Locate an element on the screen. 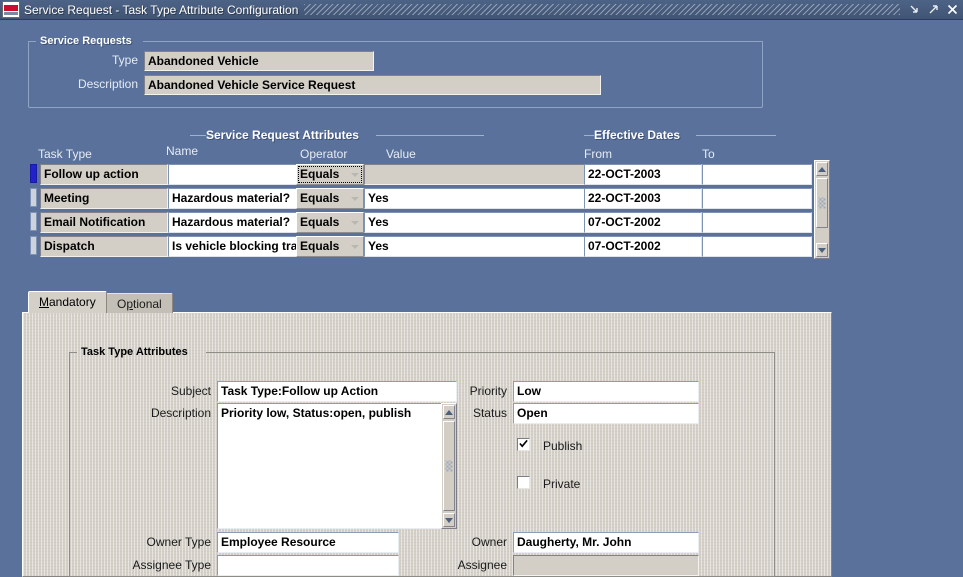  attributes-legend: Service Request Attributes is located at coordinates (282, 135).